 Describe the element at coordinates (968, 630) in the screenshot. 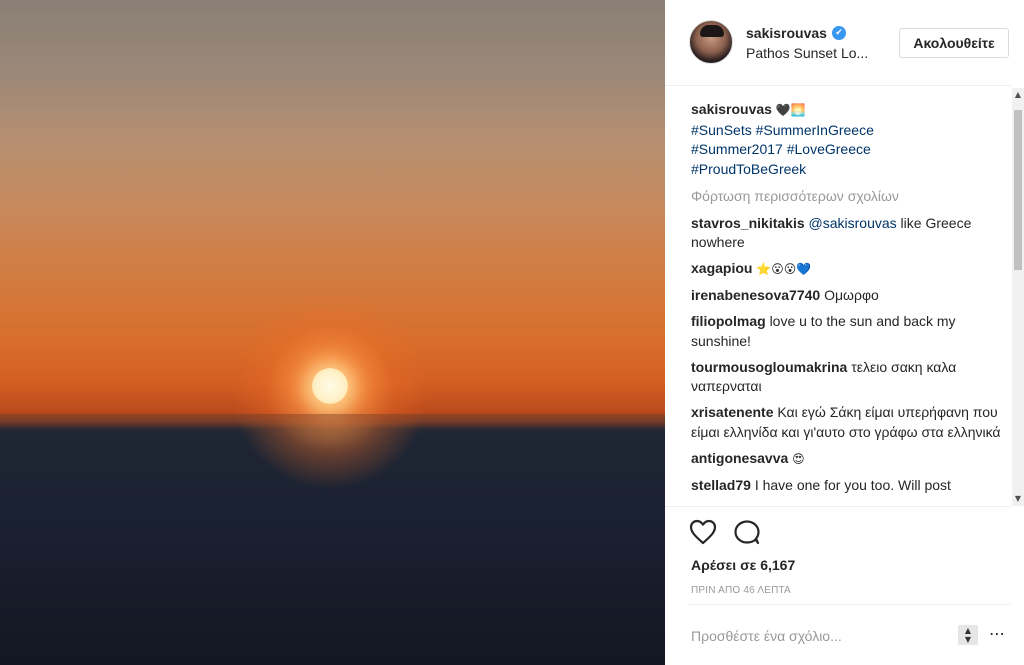

I see `stepper-up-icon: ▲` at that location.